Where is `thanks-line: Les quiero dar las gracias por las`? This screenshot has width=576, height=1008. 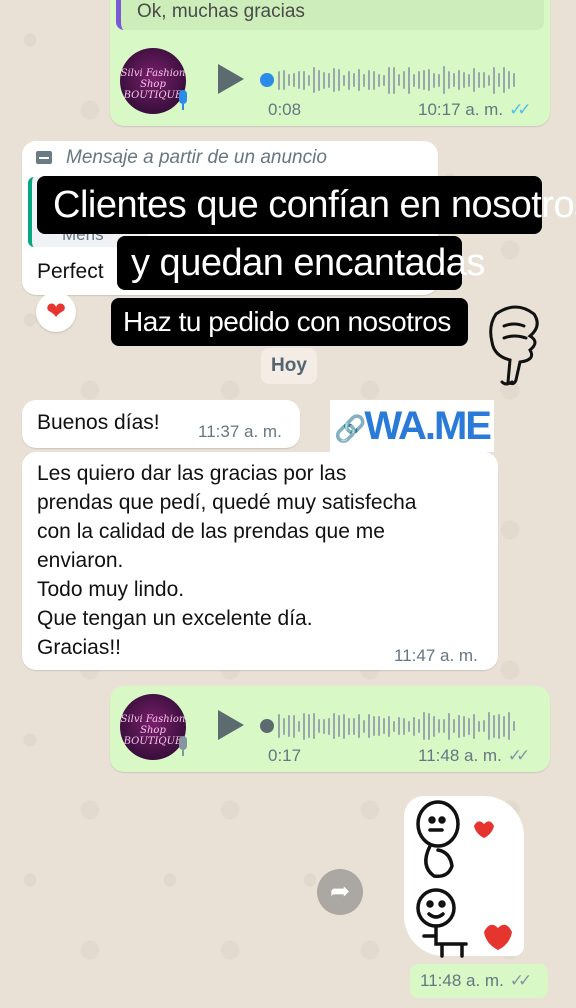 thanks-line: Les quiero dar las gracias por las is located at coordinates (192, 473).